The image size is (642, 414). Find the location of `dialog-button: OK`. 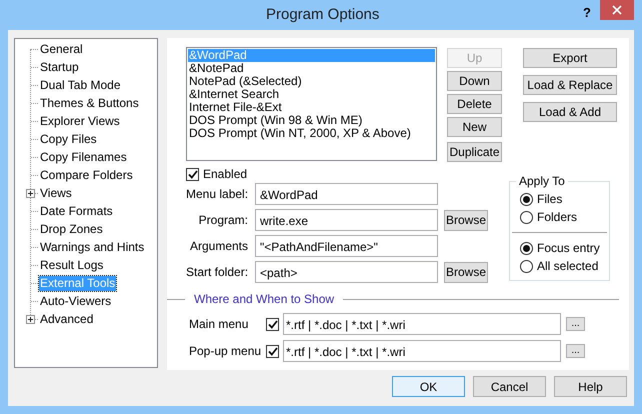

dialog-button: OK is located at coordinates (428, 386).